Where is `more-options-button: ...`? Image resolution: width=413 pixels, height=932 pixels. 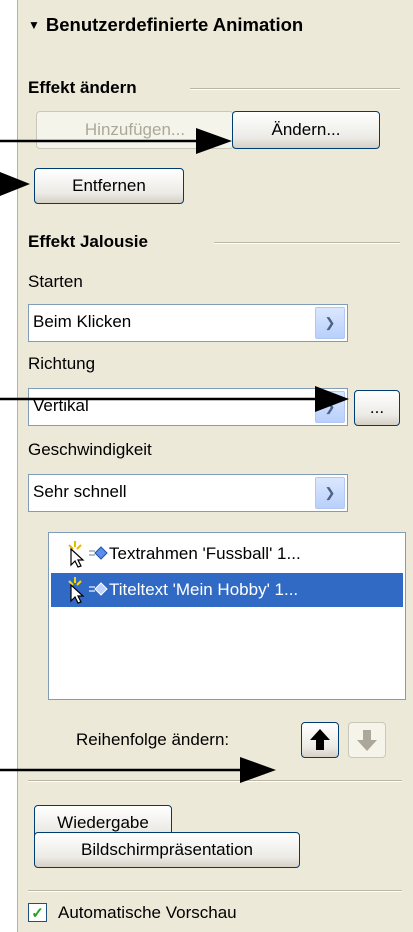
more-options-button: ... is located at coordinates (377, 408).